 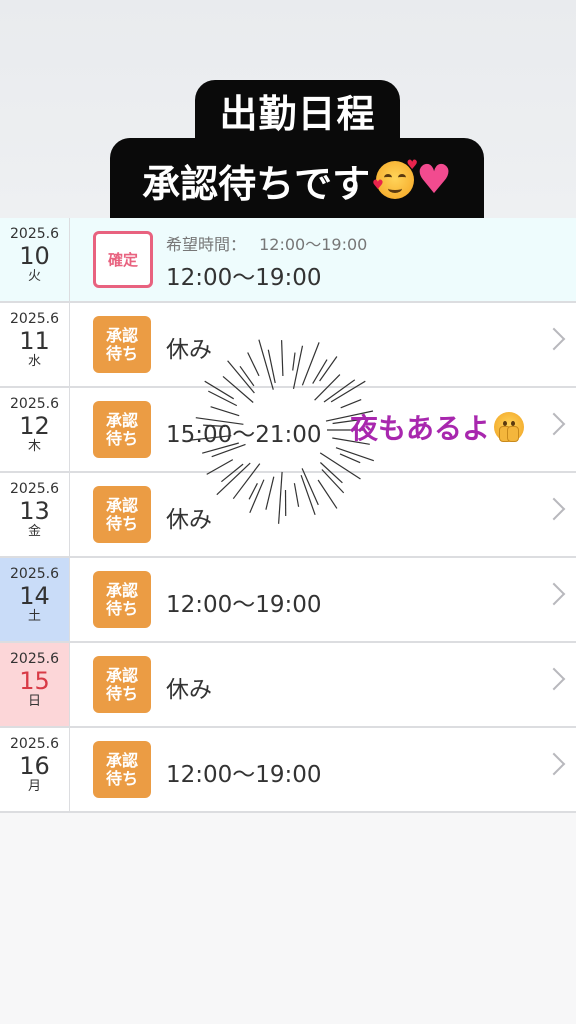 I want to click on schedule-row-16: 2025.6 16 月 承認 待ち 12:00〜19:00, so click(x=288, y=770).